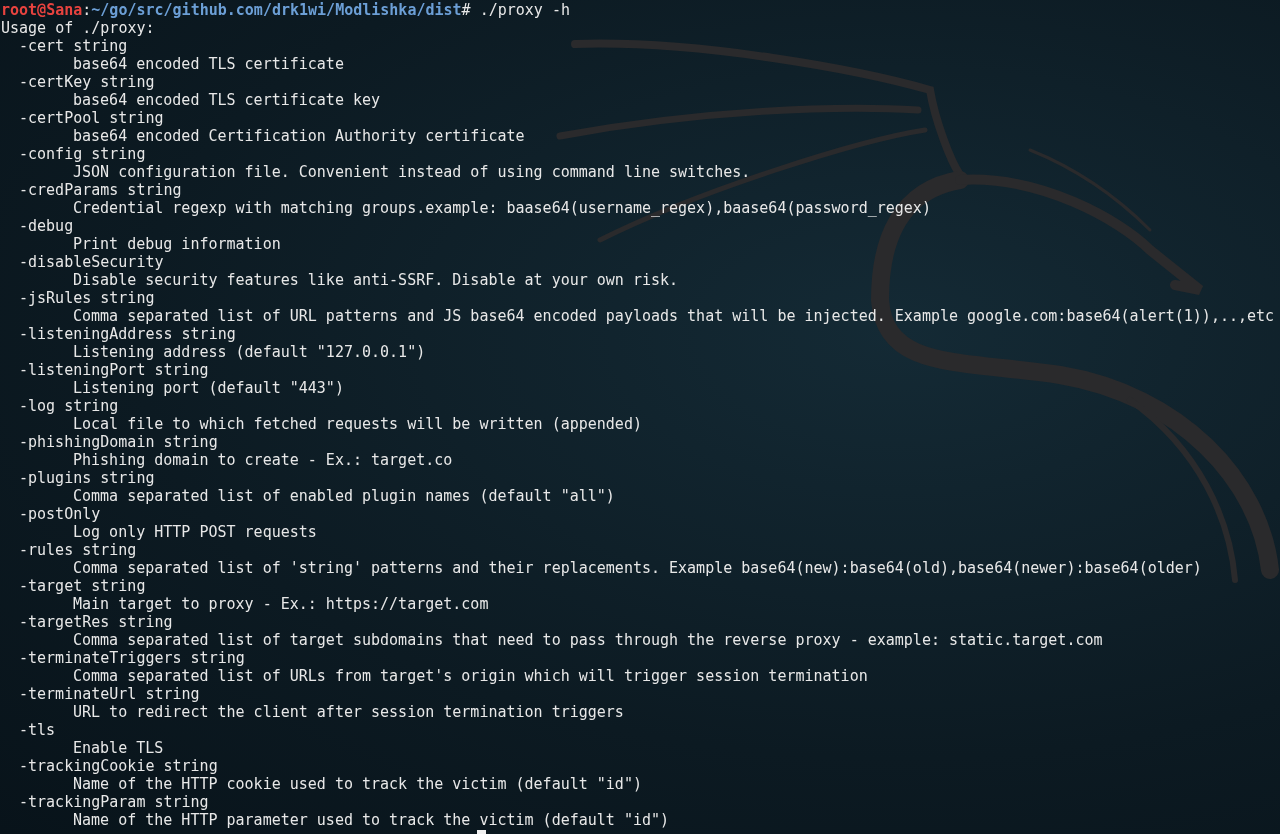 This screenshot has width=1280, height=834. I want to click on prompt-path: ~/go/src/github.com/drk1wi/Modlishka/dist, so click(276, 10).